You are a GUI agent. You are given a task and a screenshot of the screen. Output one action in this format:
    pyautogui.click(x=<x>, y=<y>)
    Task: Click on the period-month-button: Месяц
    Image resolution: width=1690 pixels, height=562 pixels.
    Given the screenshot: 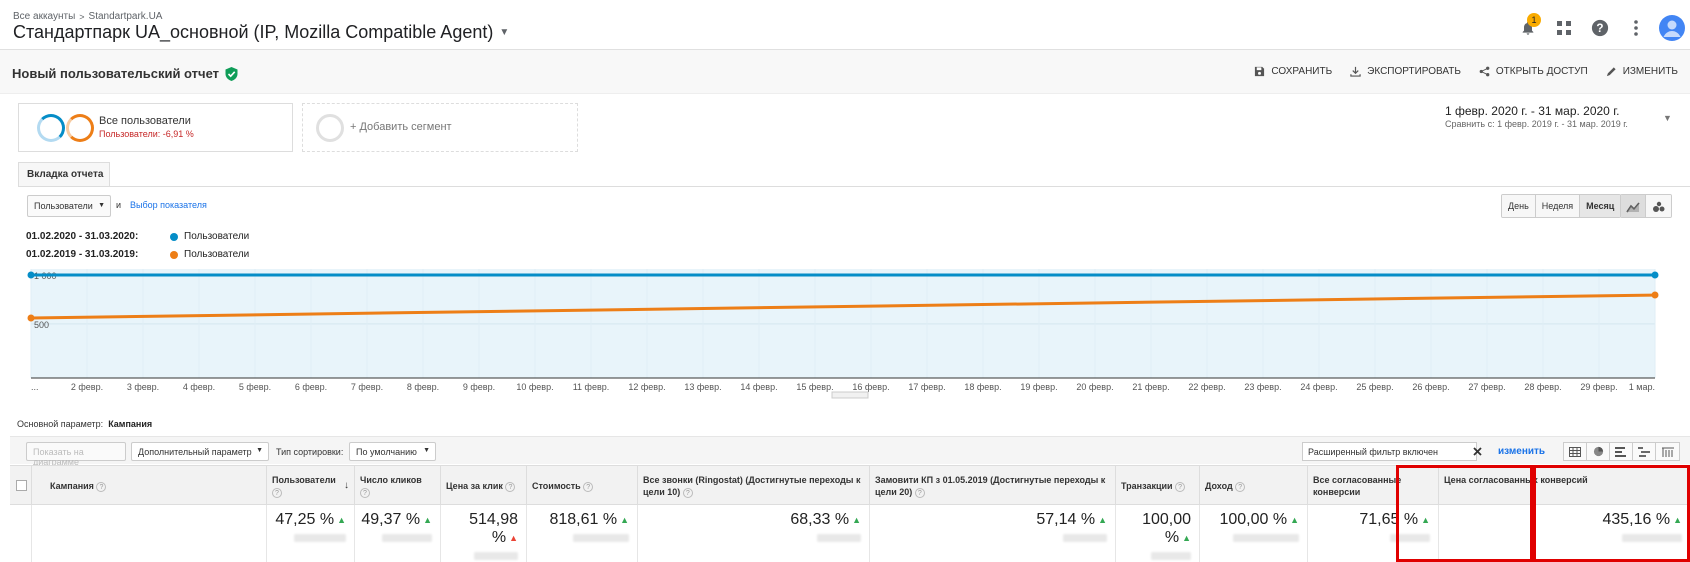 What is the action you would take?
    pyautogui.click(x=1600, y=206)
    